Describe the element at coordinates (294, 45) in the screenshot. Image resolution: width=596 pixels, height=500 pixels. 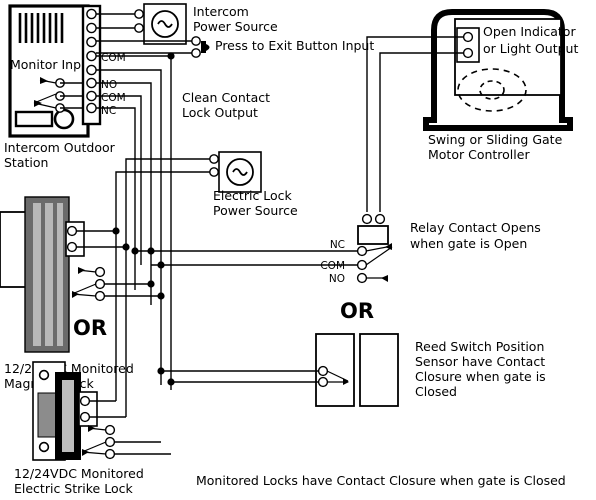
I see `press-to-exit-label: Press to Exit Button Input` at that location.